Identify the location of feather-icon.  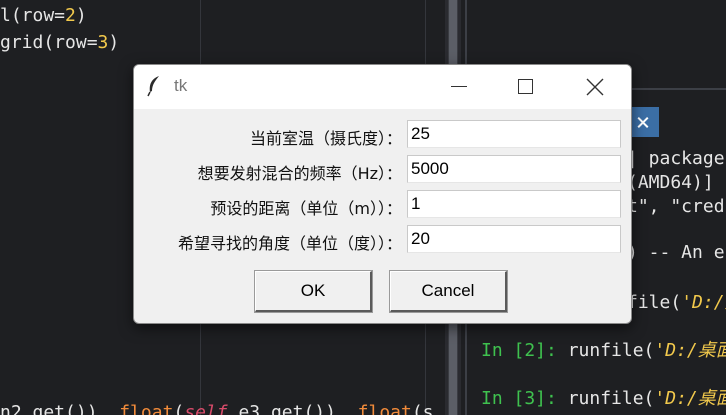
(153, 86).